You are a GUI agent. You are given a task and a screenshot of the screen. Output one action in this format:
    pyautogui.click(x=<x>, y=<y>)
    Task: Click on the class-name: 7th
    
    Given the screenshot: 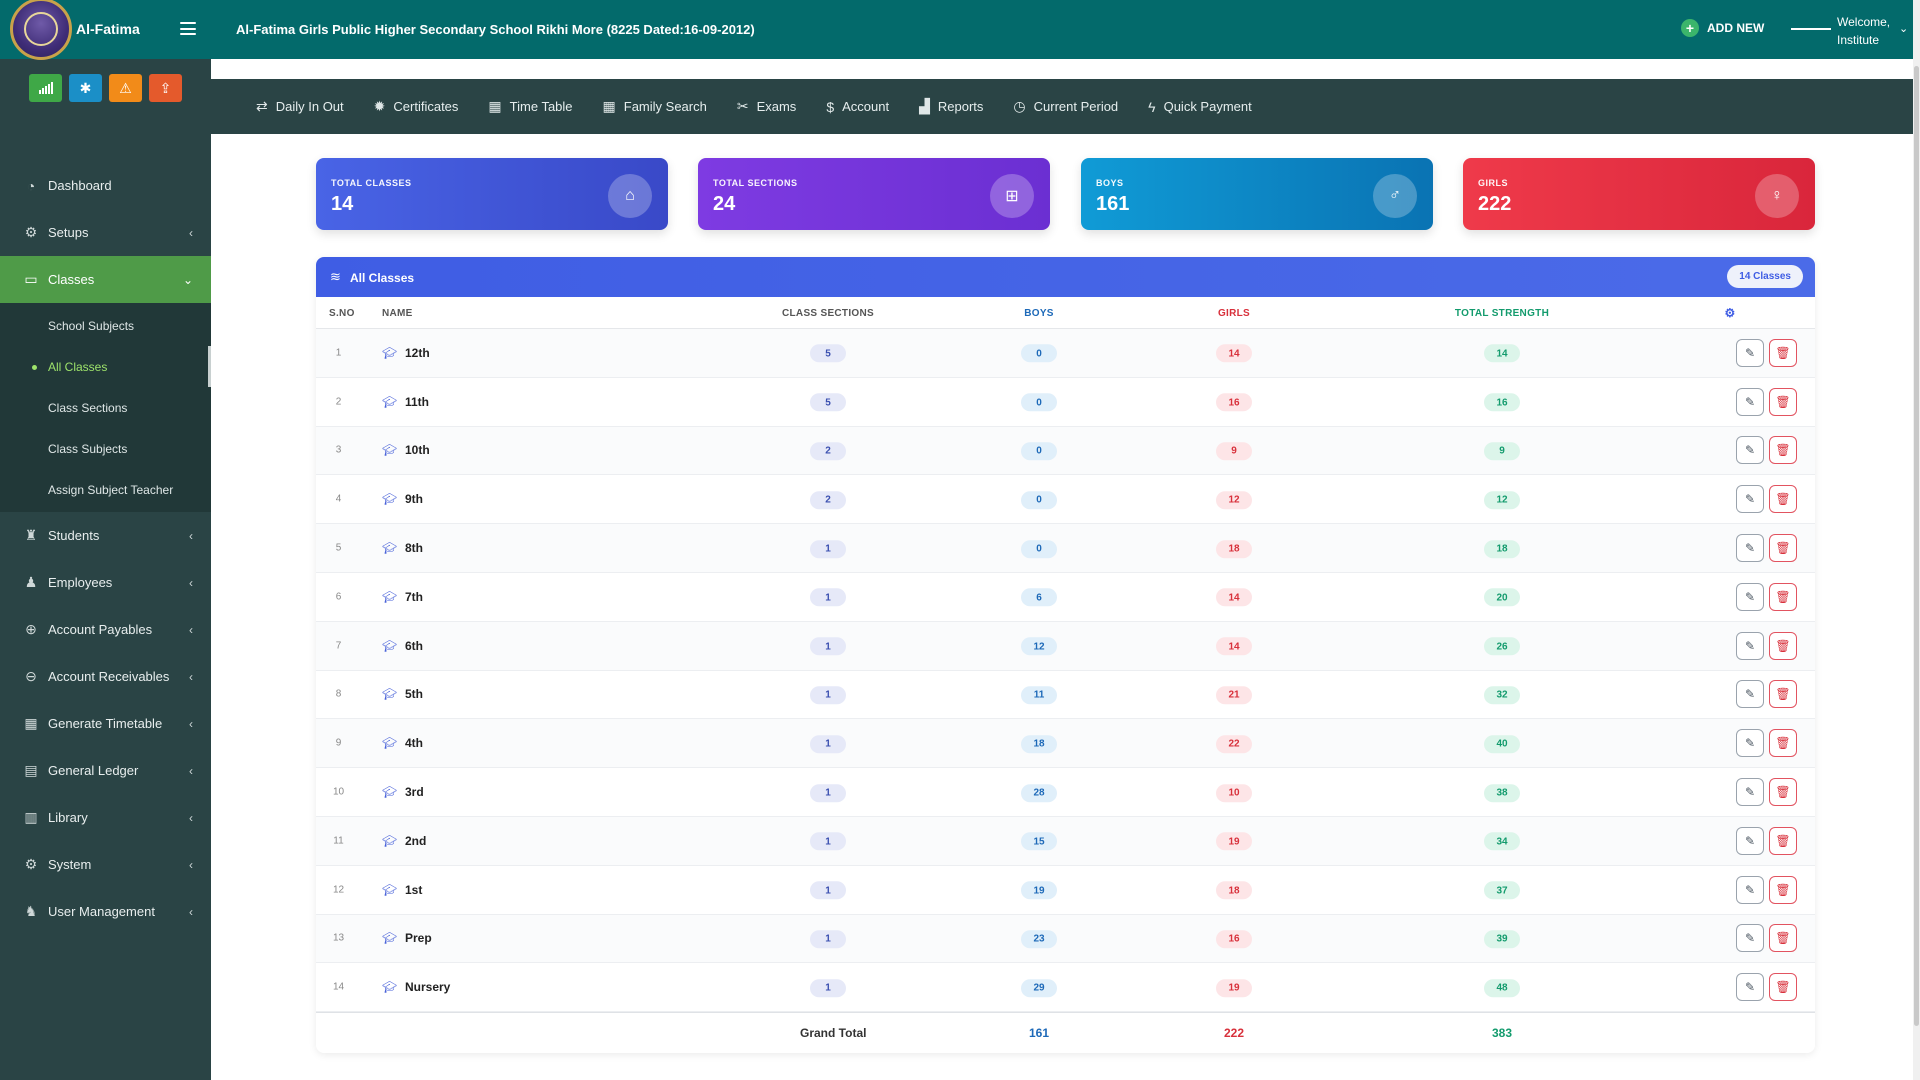 What is the action you would take?
    pyautogui.click(x=414, y=596)
    